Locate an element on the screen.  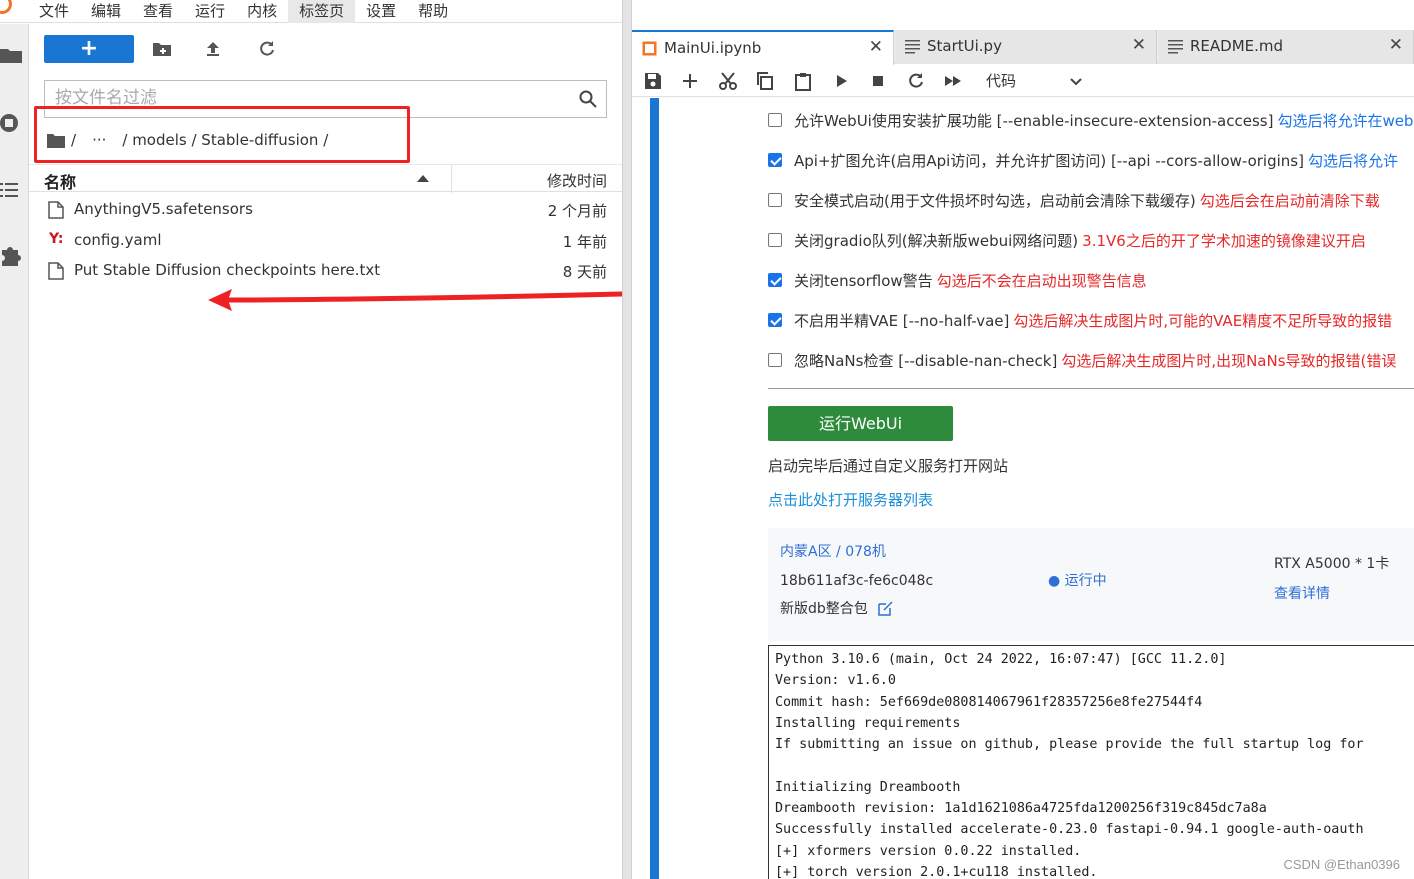
status-badge: ● 运行中 is located at coordinates (1077, 581).